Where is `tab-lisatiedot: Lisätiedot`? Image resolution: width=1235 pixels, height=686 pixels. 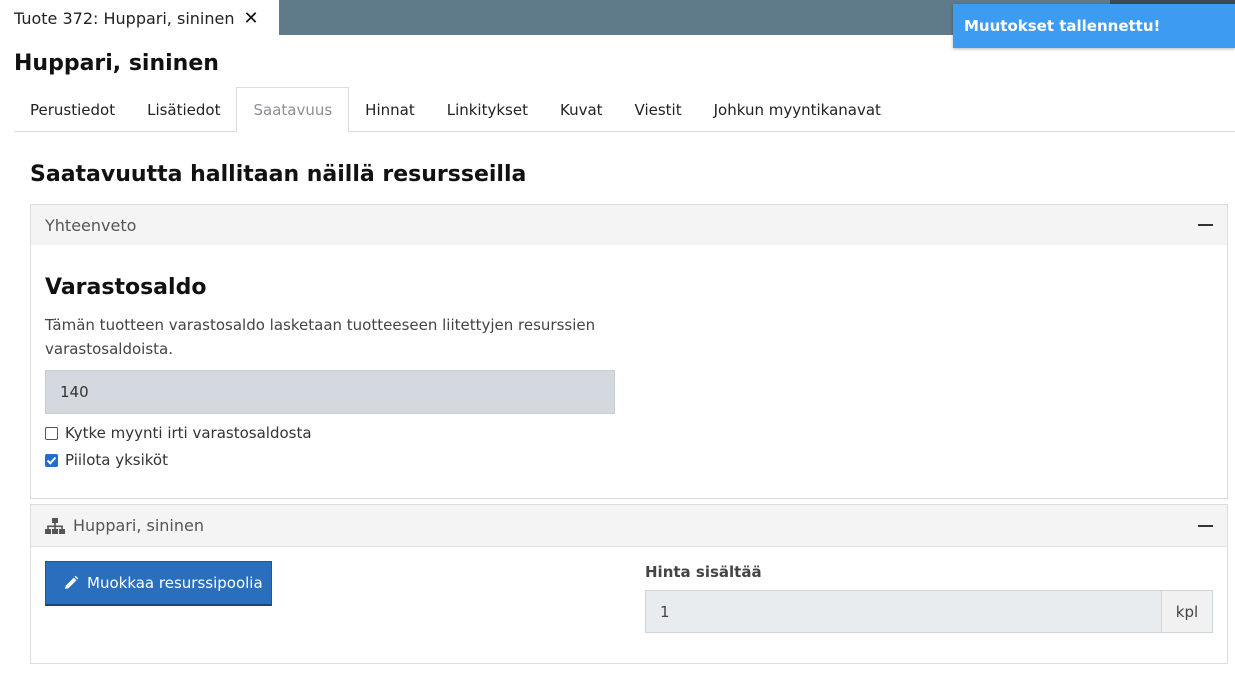 tab-lisatiedot: Lisätiedot is located at coordinates (183, 109).